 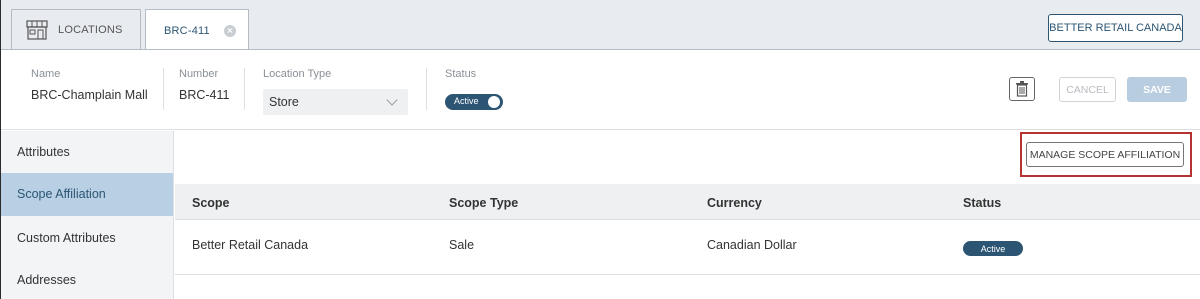 I want to click on cell-currency: Canadian Dollar, so click(x=752, y=245).